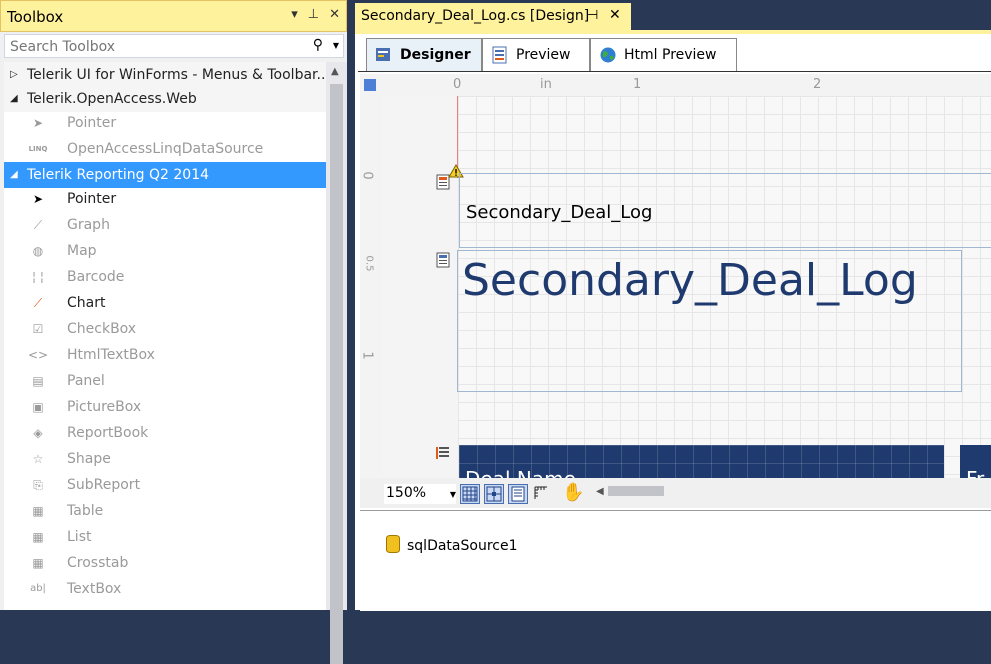 The image size is (991, 664). I want to click on document-tab-strip-line, so click(673, 32).